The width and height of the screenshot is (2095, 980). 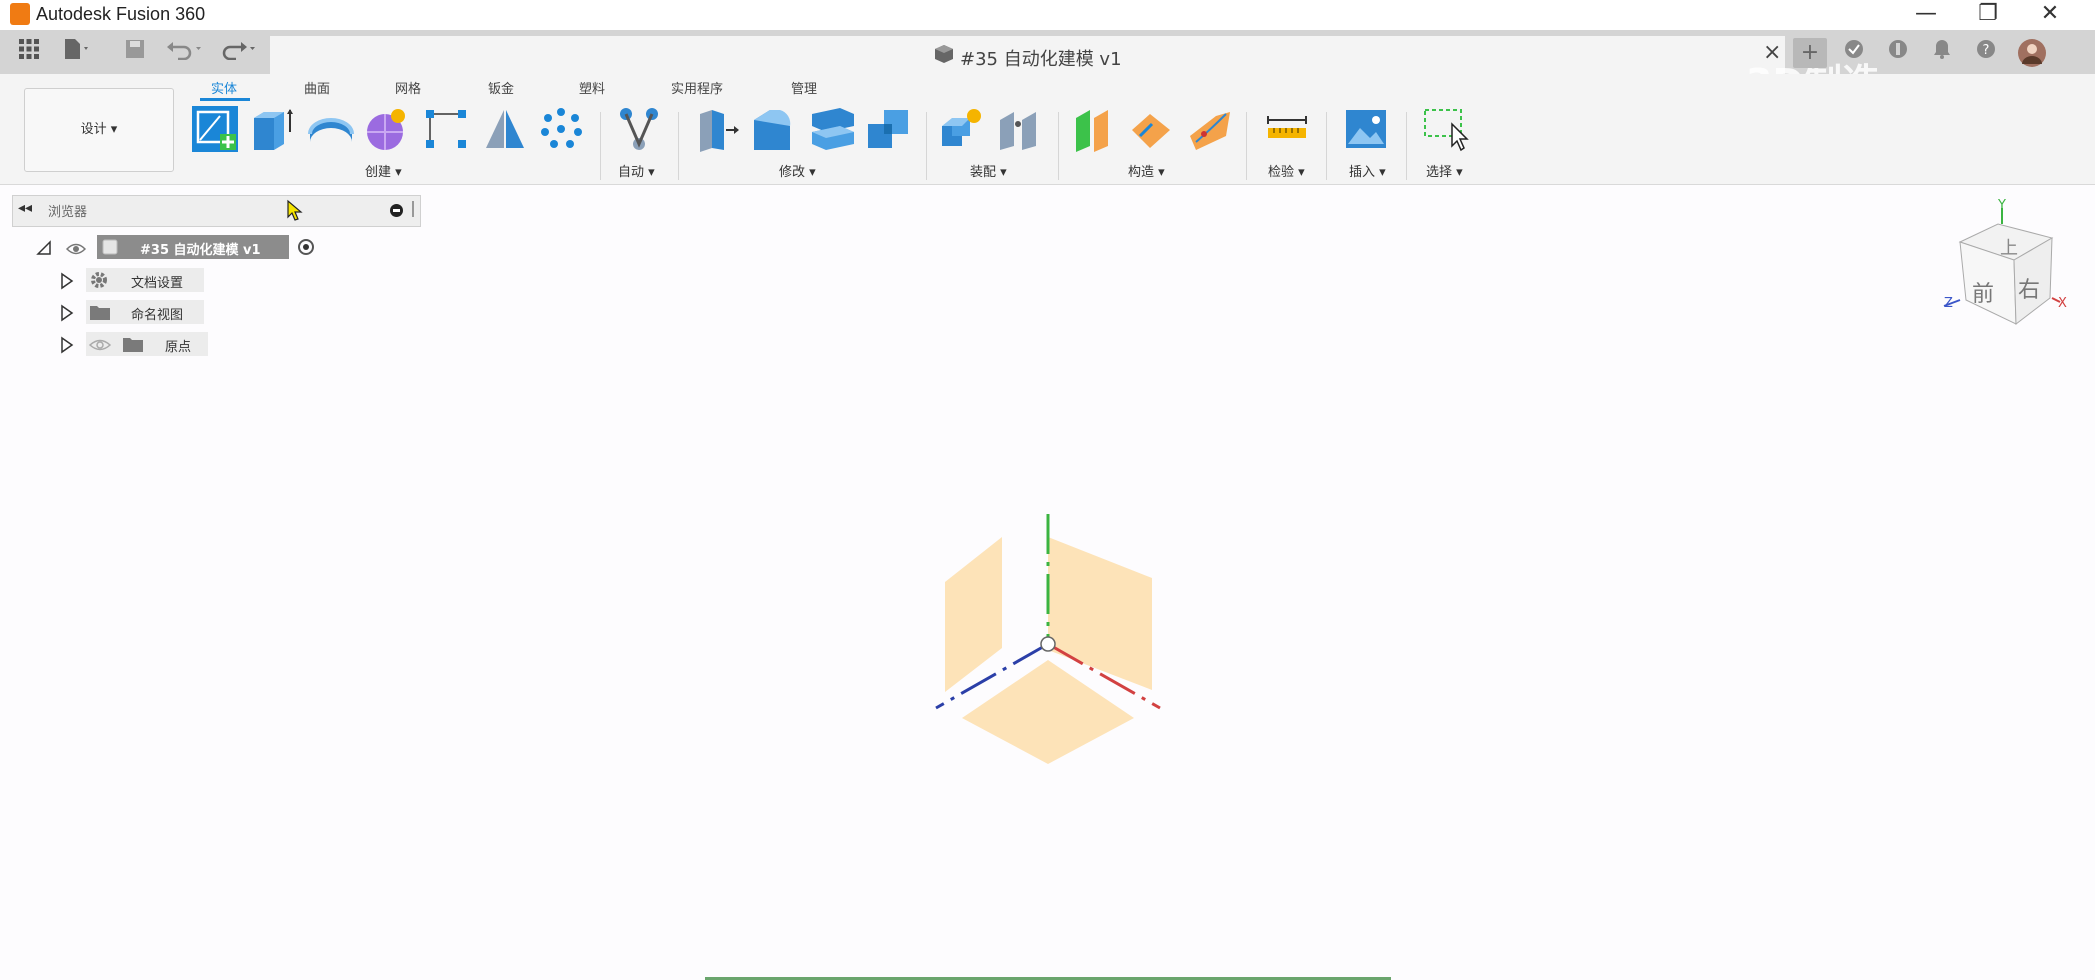 What do you see at coordinates (2009, 247) in the screenshot?
I see `viewcube-top-face: 上` at bounding box center [2009, 247].